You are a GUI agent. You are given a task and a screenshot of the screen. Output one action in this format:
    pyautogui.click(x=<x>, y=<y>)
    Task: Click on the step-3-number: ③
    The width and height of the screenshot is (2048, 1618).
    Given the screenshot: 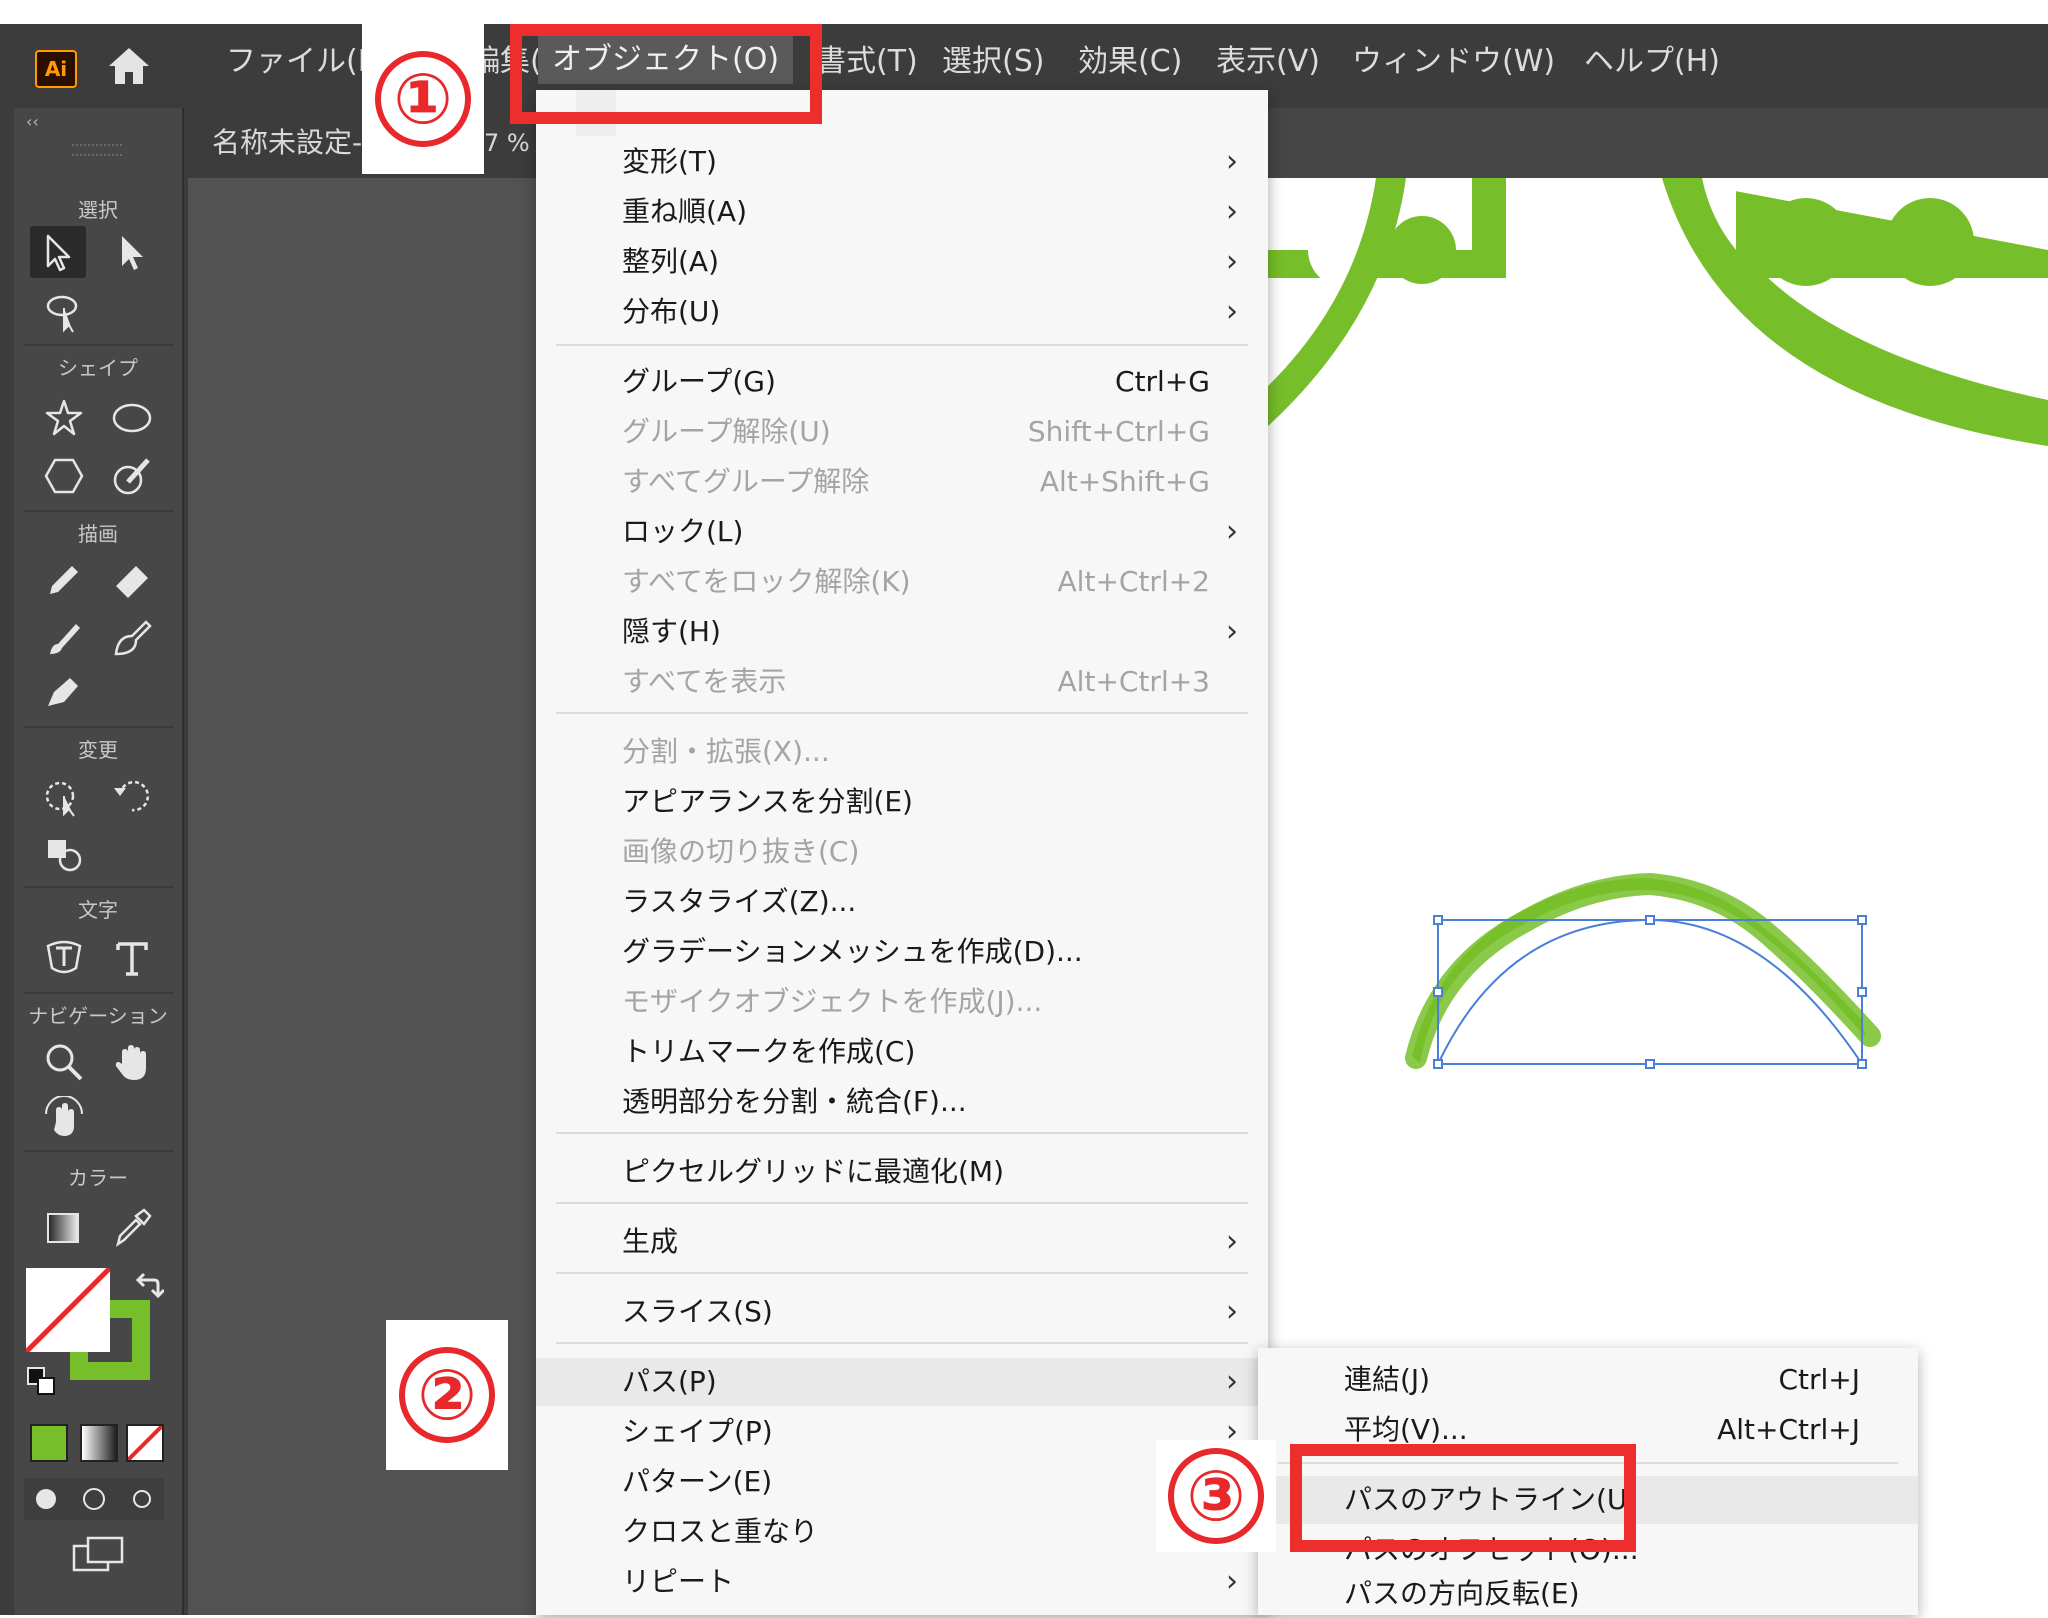 What is the action you would take?
    pyautogui.click(x=1216, y=1496)
    